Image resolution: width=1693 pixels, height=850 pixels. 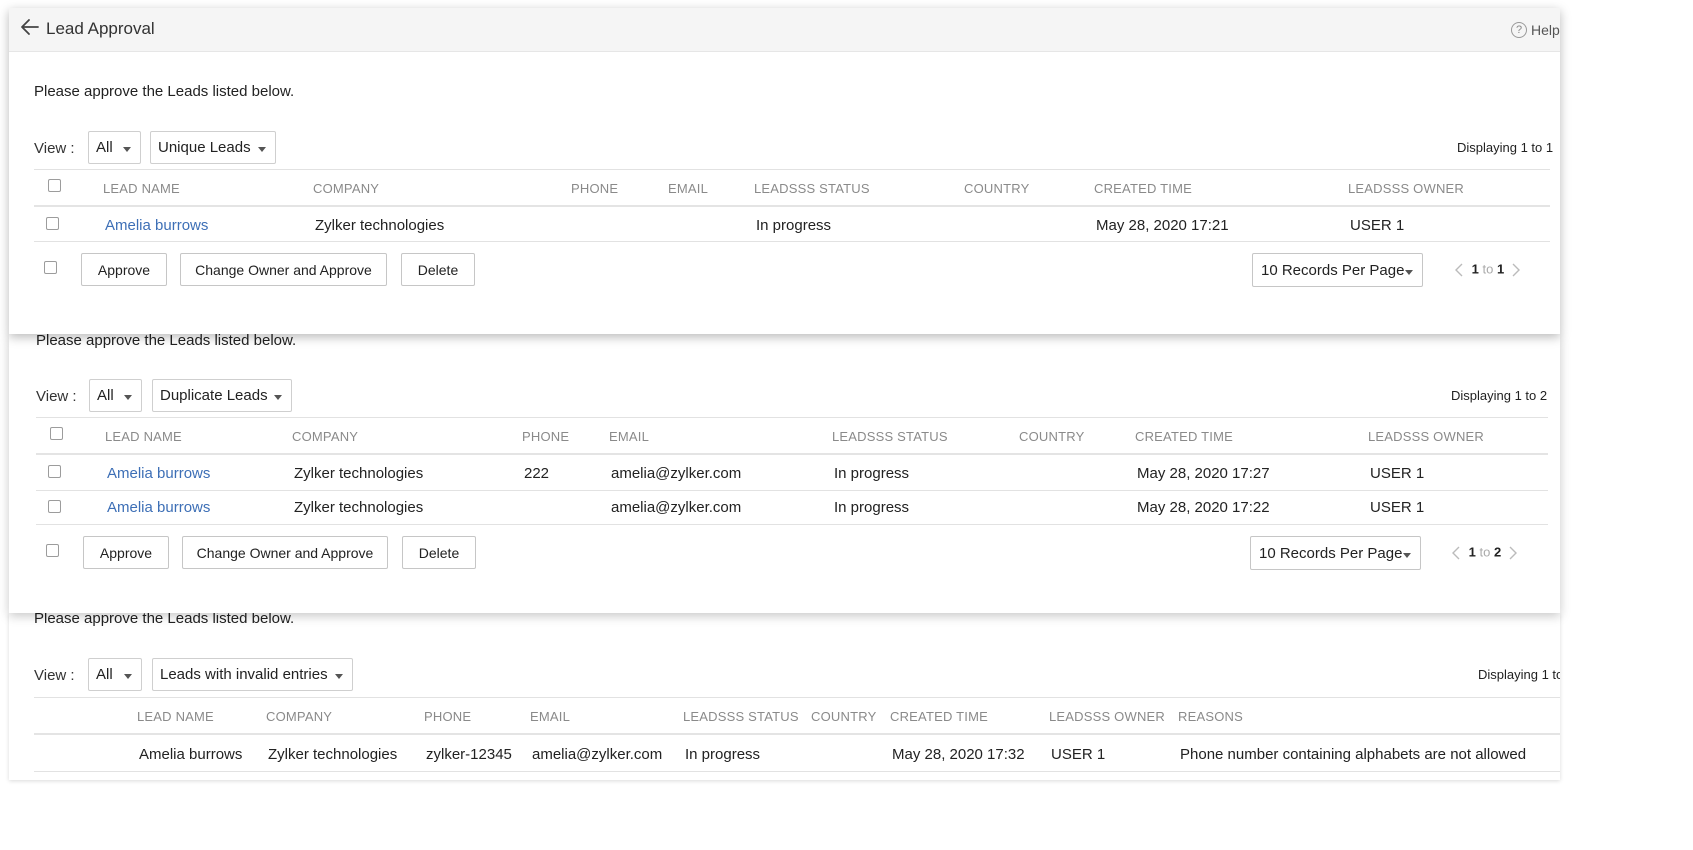 What do you see at coordinates (1499, 395) in the screenshot?
I see `displaying-count: Displaying 1 to 2` at bounding box center [1499, 395].